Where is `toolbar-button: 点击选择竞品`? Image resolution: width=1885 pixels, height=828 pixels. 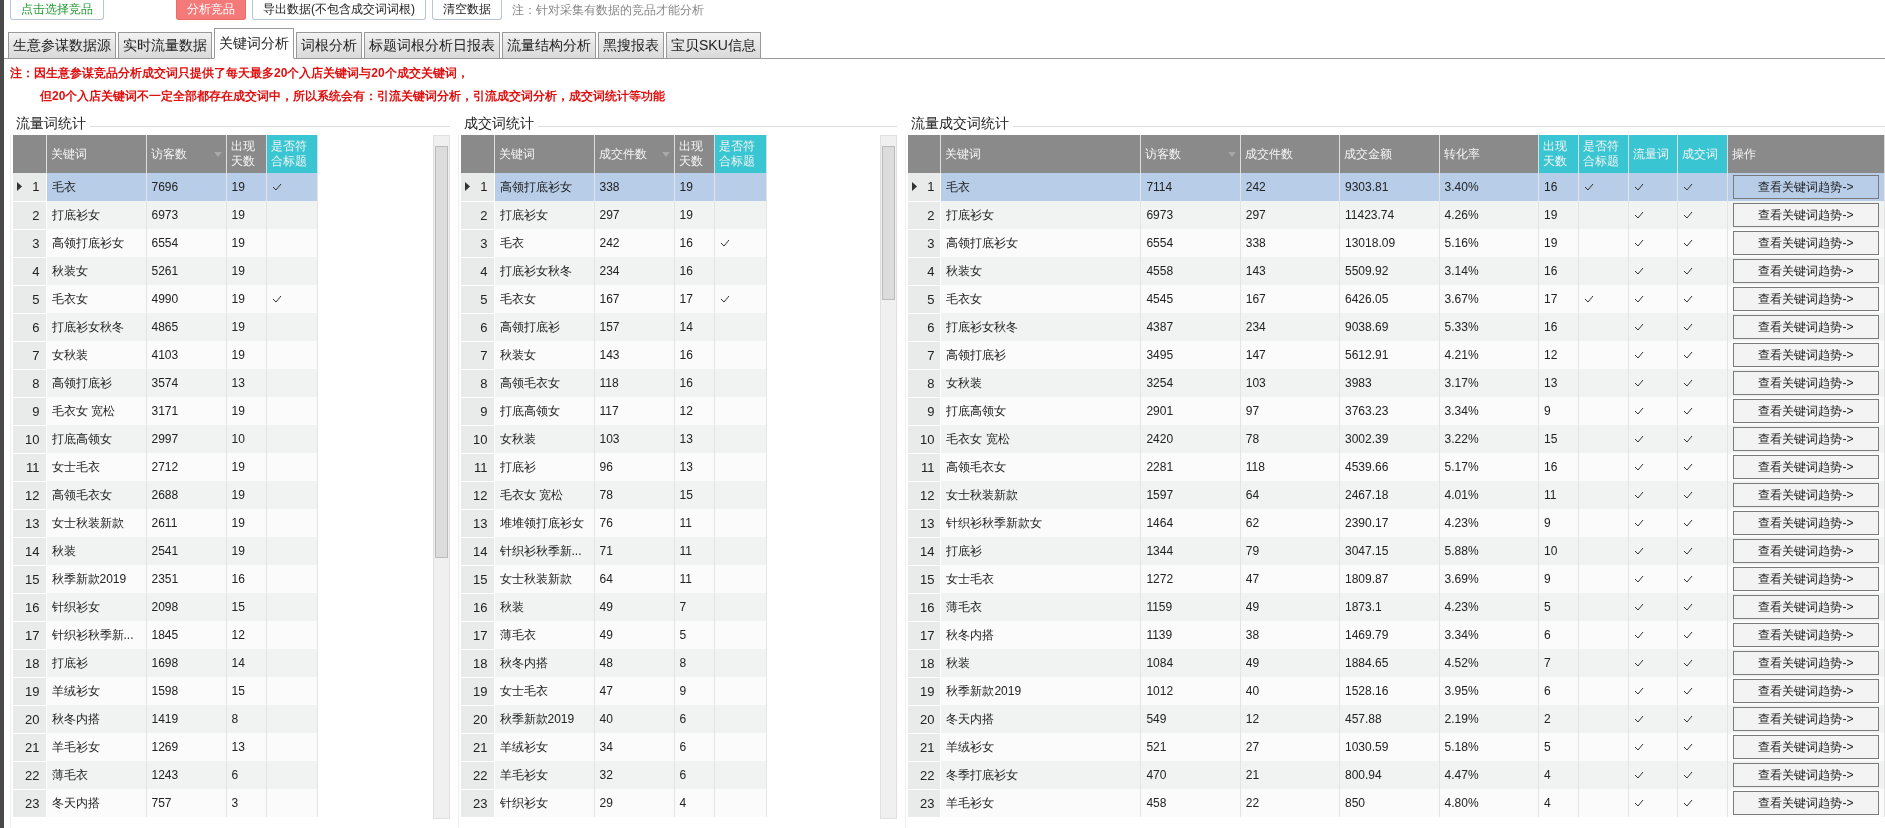
toolbar-button: 点击选择竞品 is located at coordinates (57, 10).